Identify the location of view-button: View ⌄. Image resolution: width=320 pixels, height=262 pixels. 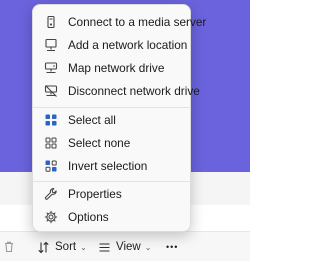
(124, 247).